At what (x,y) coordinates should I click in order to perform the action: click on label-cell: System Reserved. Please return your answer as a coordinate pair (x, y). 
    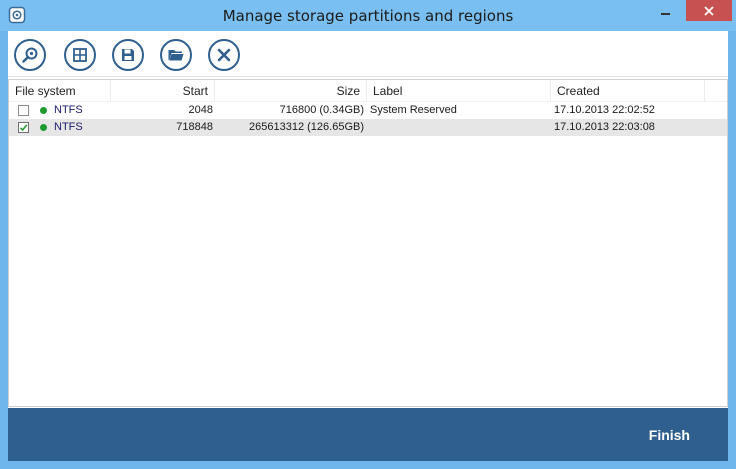
    Looking at the image, I should click on (413, 110).